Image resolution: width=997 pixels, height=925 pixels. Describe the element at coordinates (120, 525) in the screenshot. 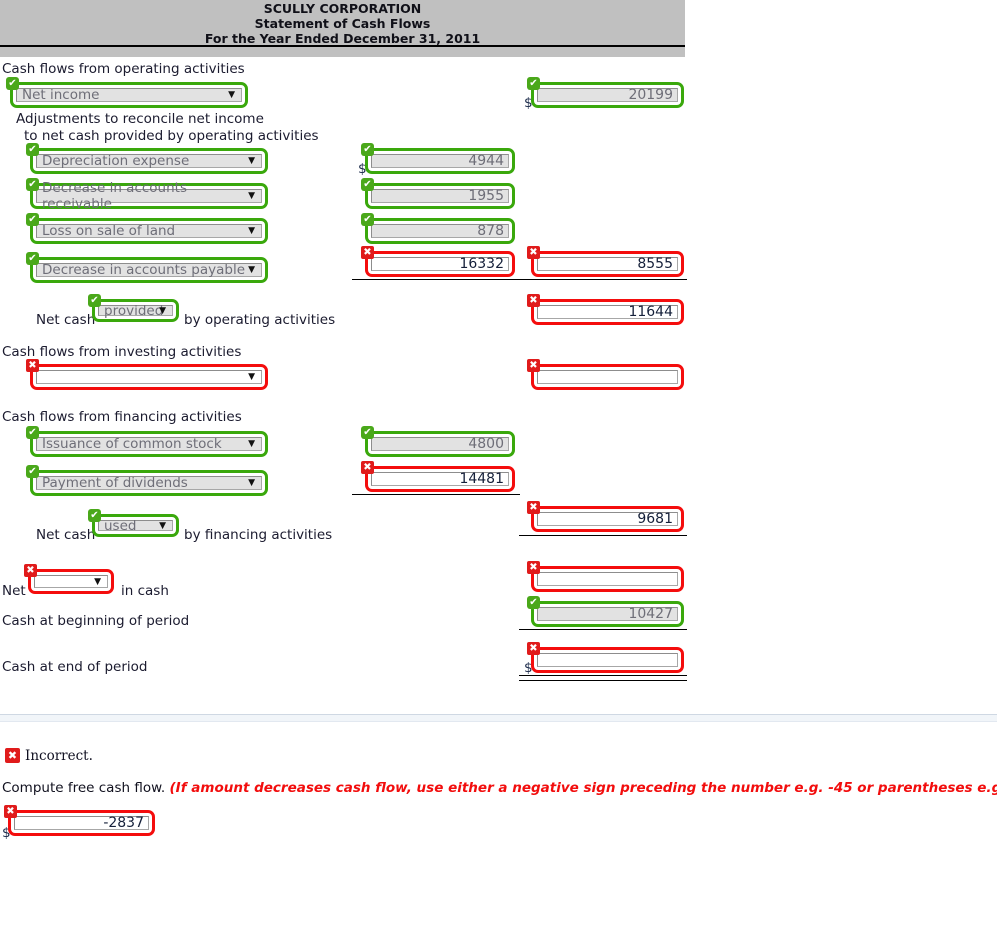

I see `net-cash-financing-select-value: used` at that location.